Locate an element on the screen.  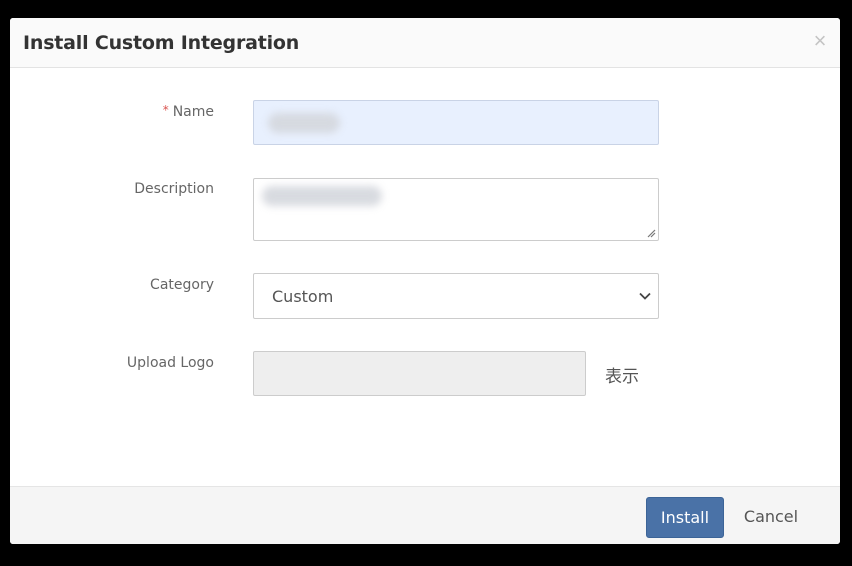
dialog-footer: Install Cancel is located at coordinates (425, 515).